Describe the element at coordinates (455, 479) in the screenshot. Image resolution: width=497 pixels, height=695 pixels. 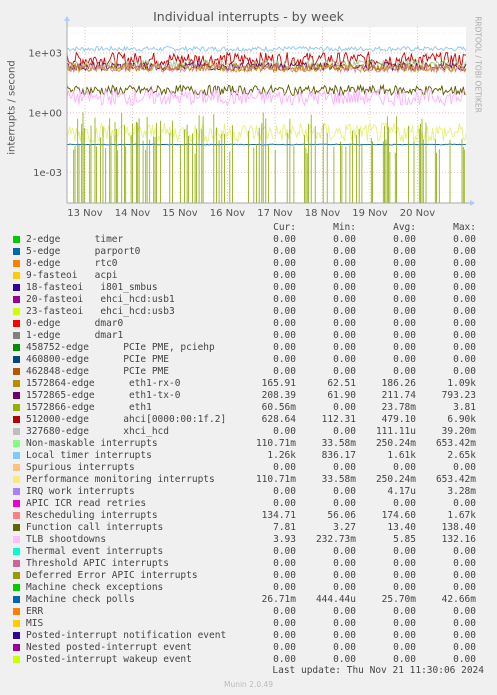
I see `legend-value-max: 653.42m` at that location.